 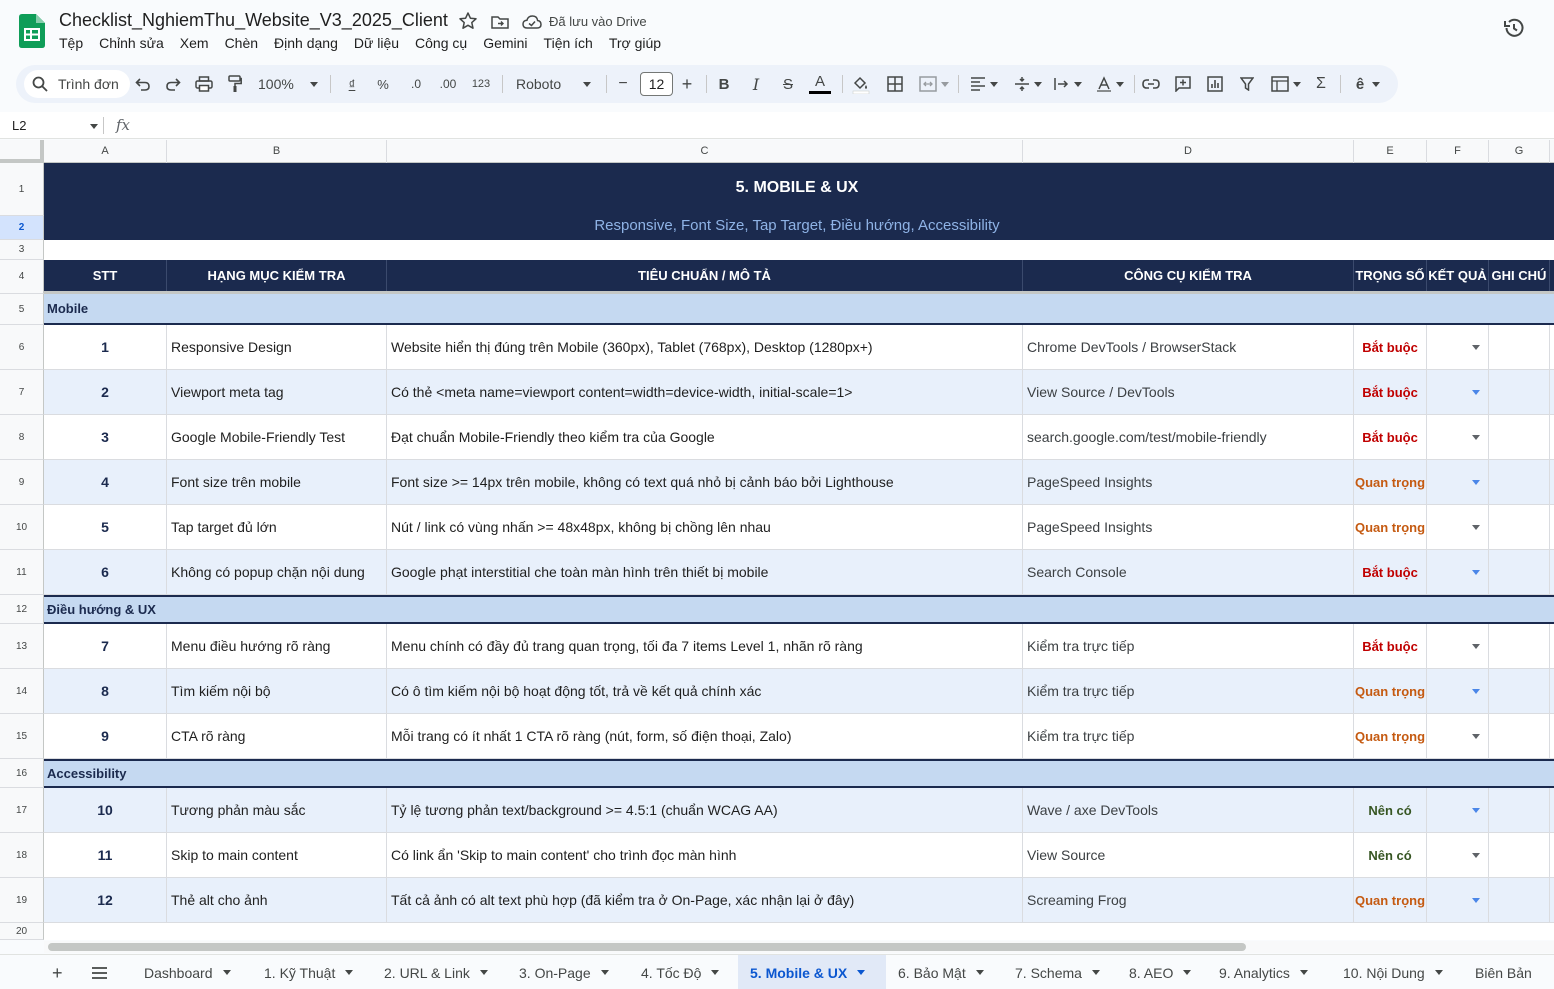 I want to click on tool-cell: Chrome DevTools / BrowserStack, so click(x=1188, y=347).